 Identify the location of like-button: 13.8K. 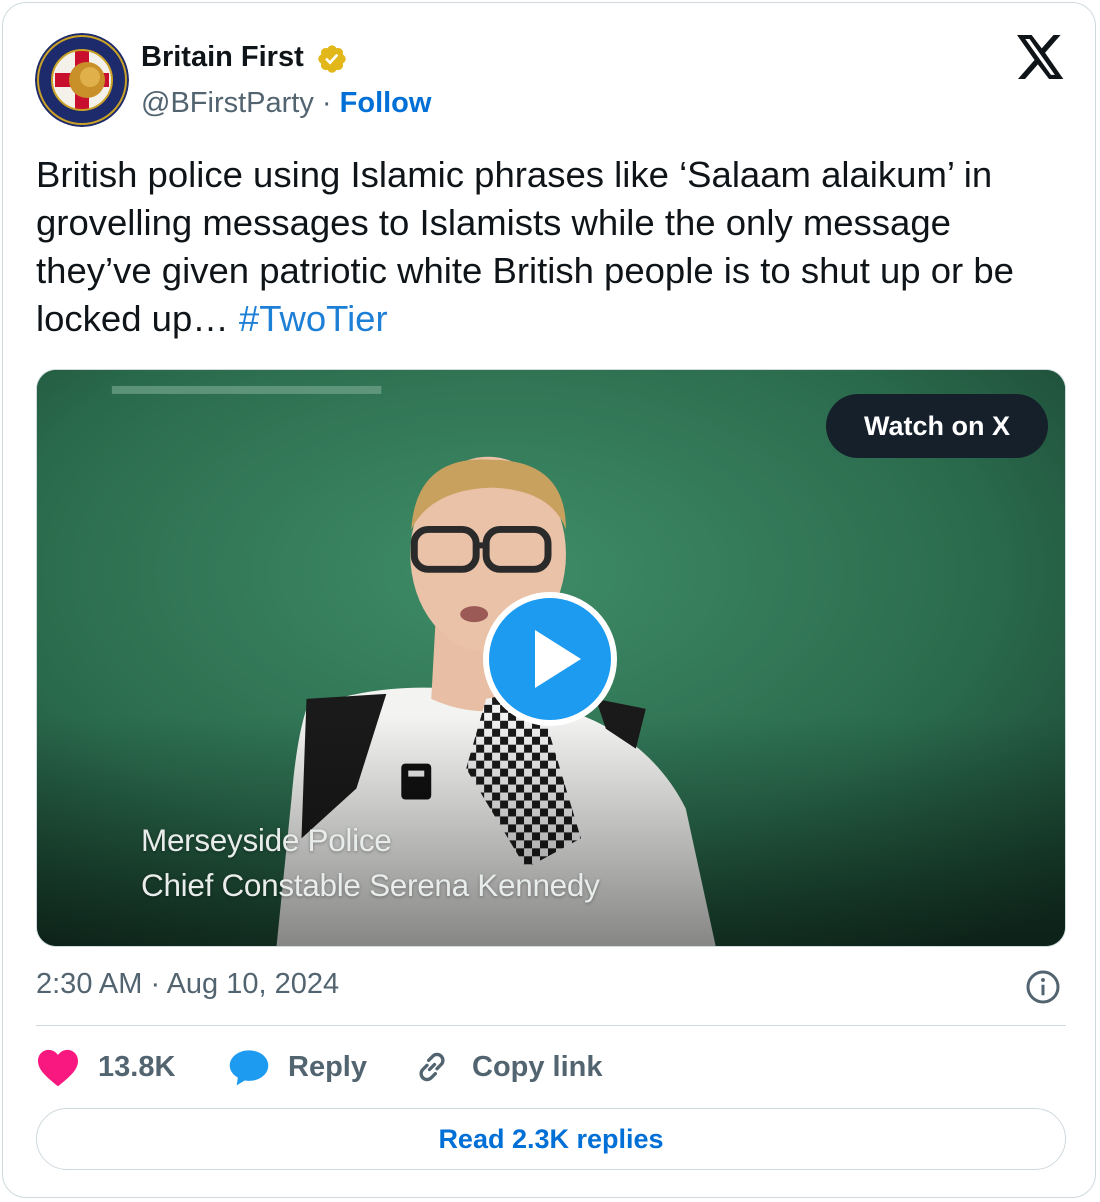
(105, 1067).